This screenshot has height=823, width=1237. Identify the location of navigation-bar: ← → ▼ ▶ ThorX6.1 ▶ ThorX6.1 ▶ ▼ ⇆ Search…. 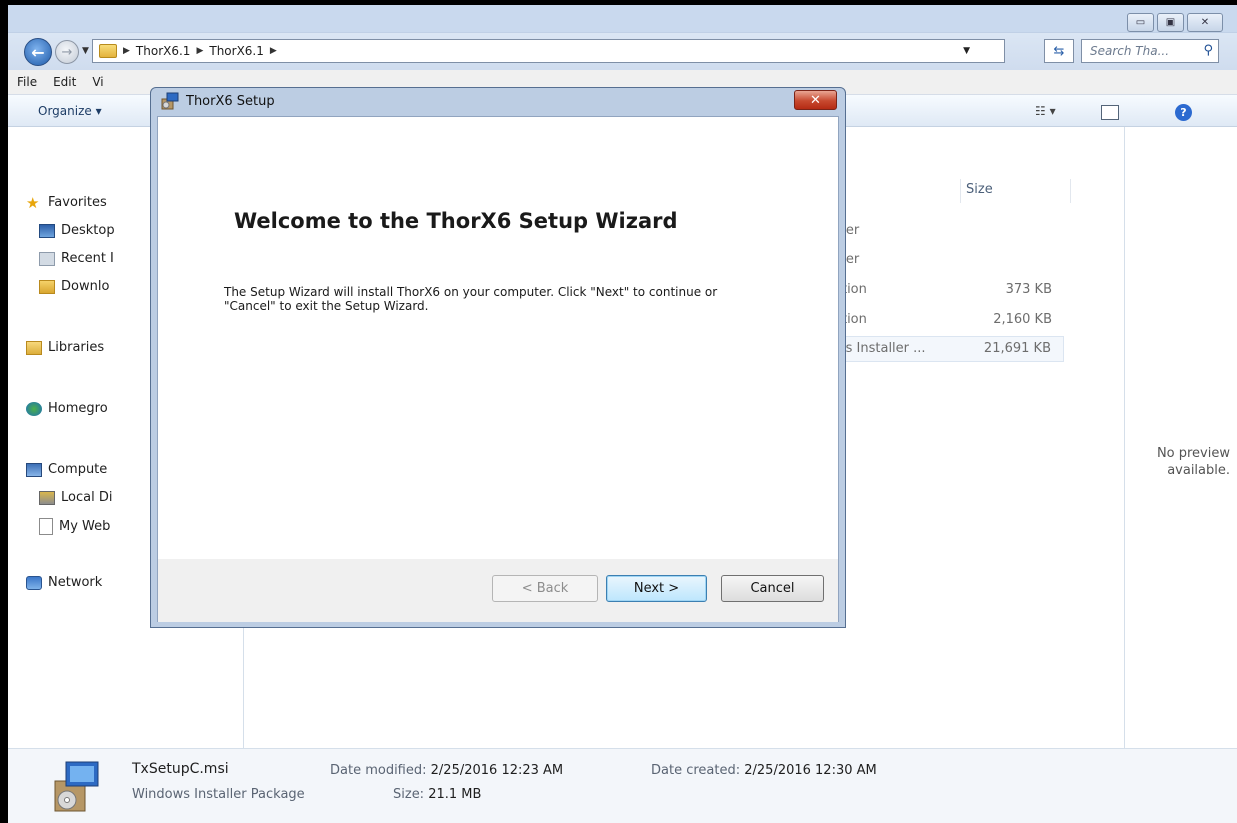
(622, 51).